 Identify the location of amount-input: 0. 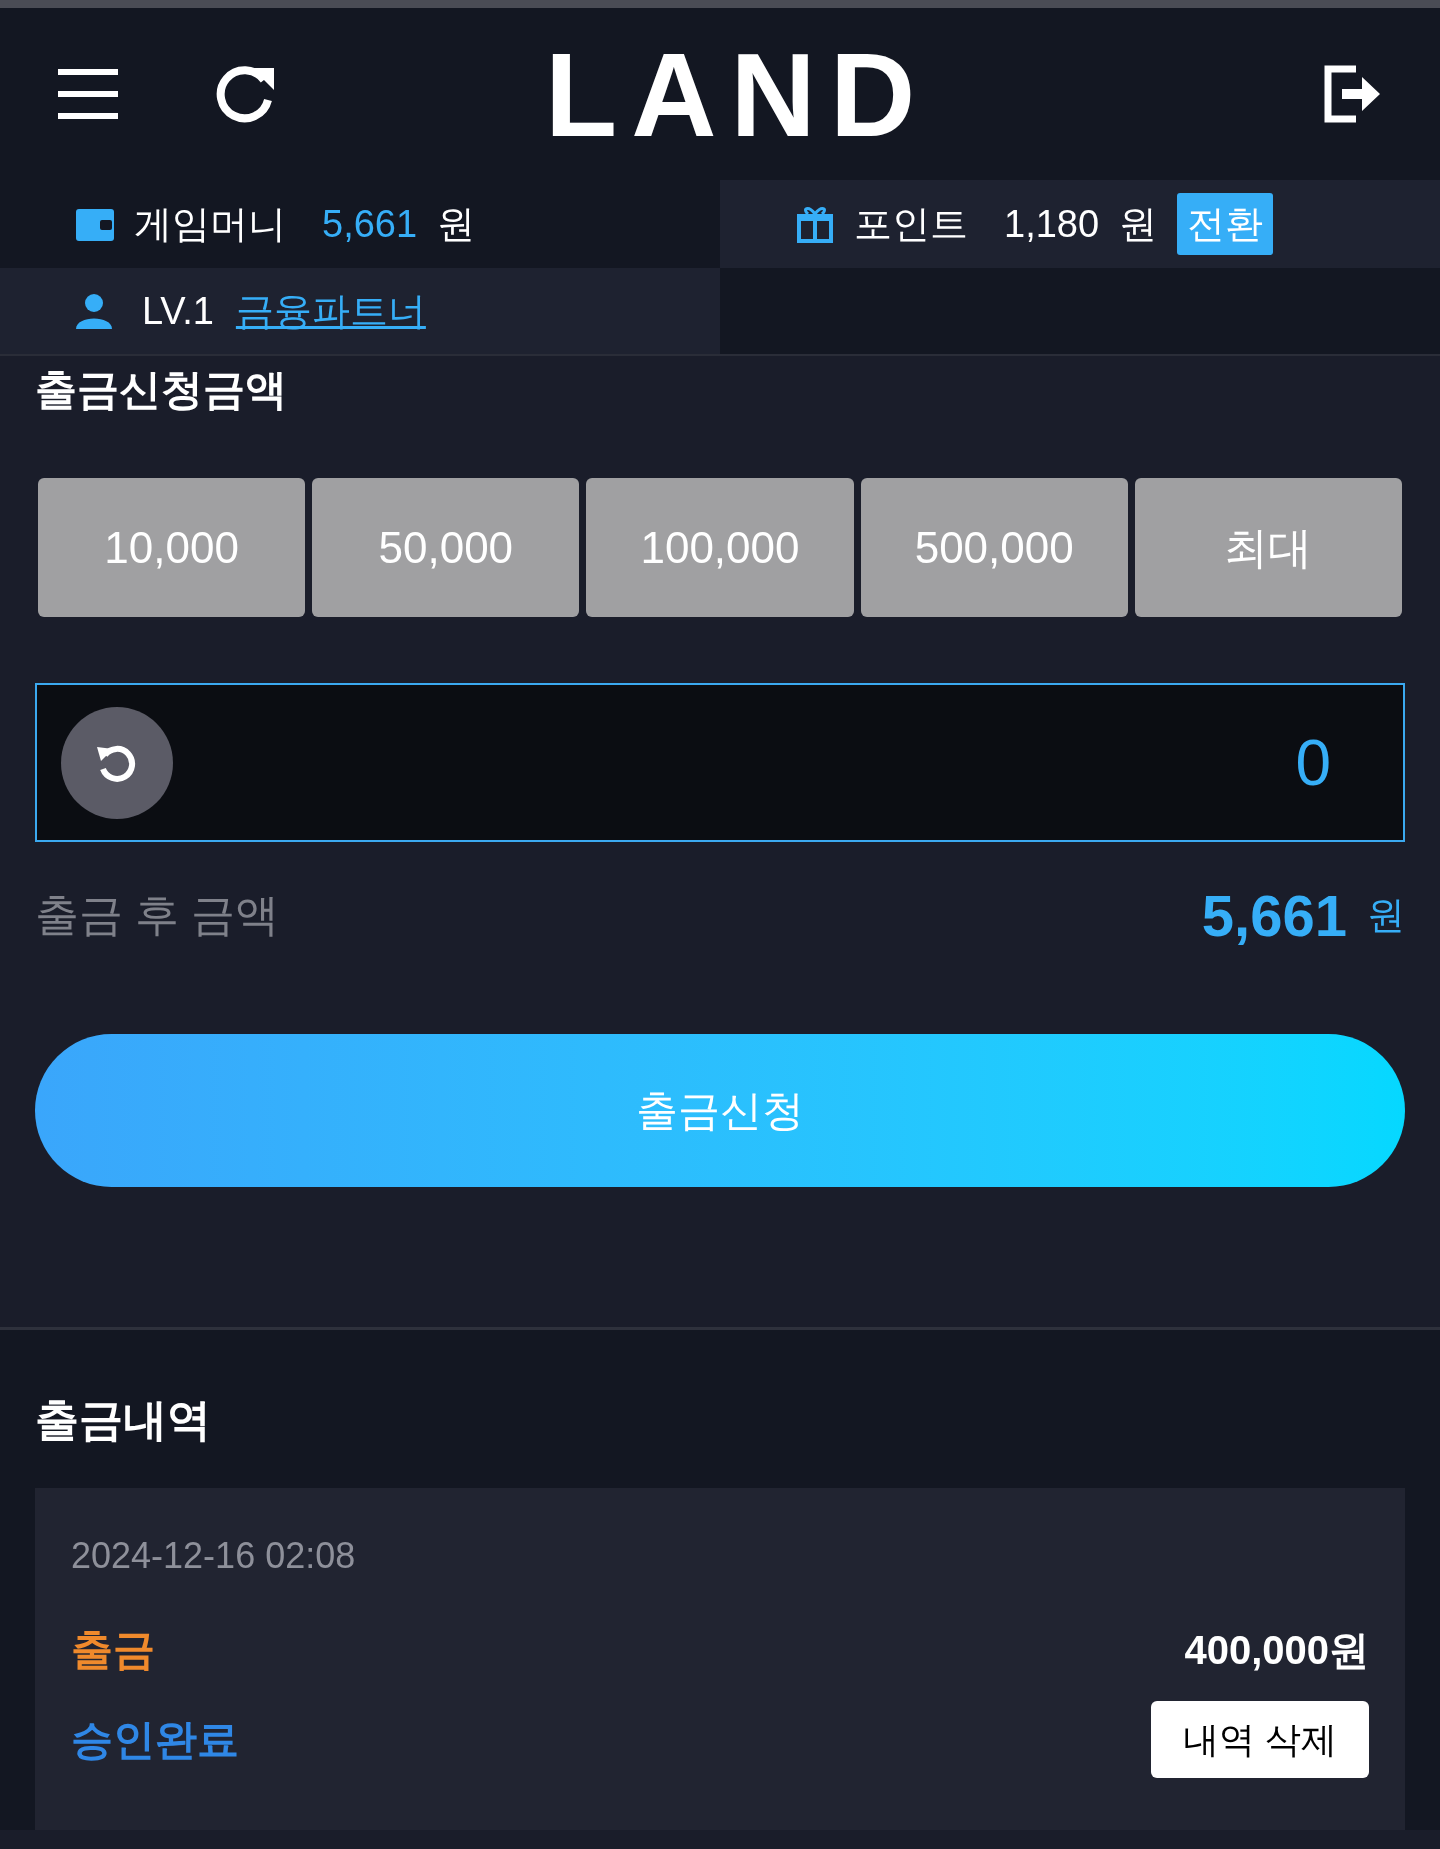
(720, 762).